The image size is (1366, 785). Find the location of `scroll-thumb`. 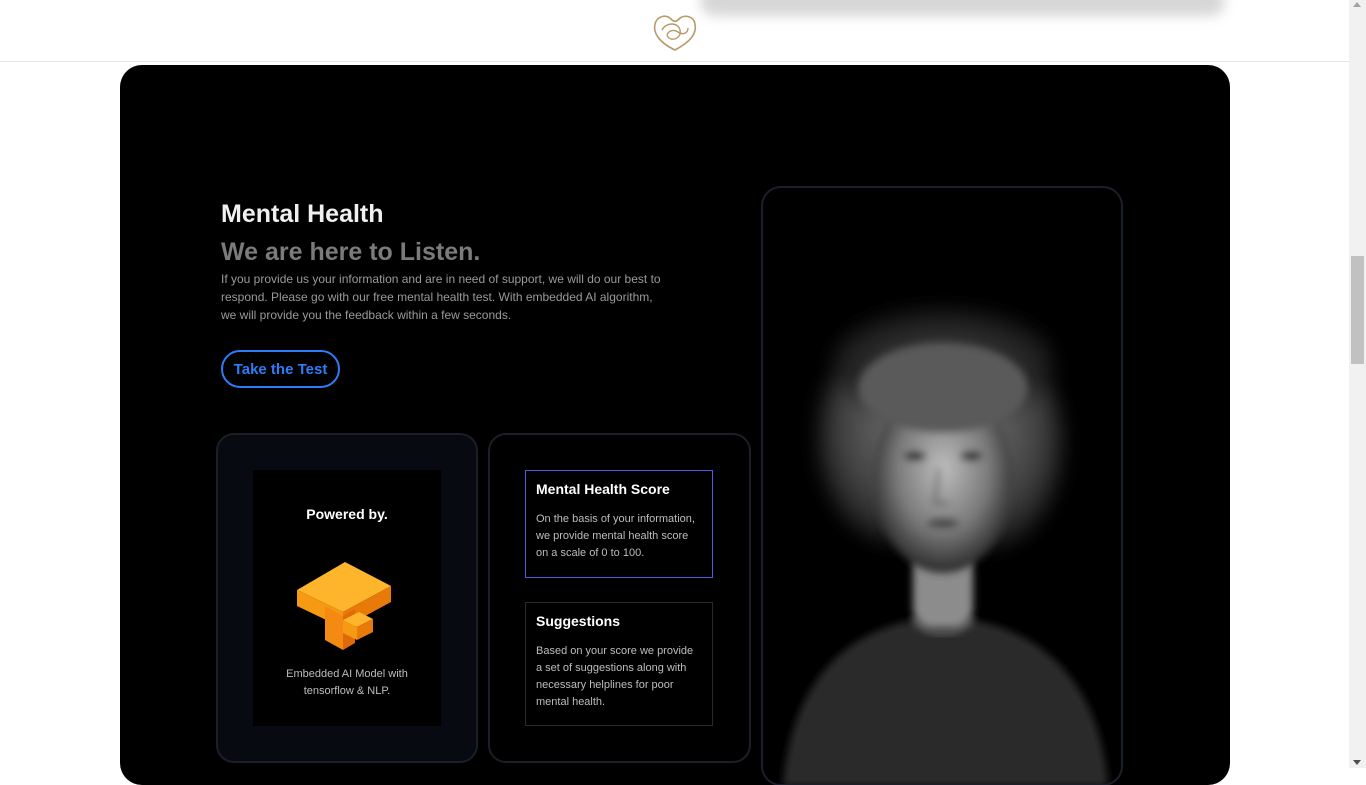

scroll-thumb is located at coordinates (1357, 310).